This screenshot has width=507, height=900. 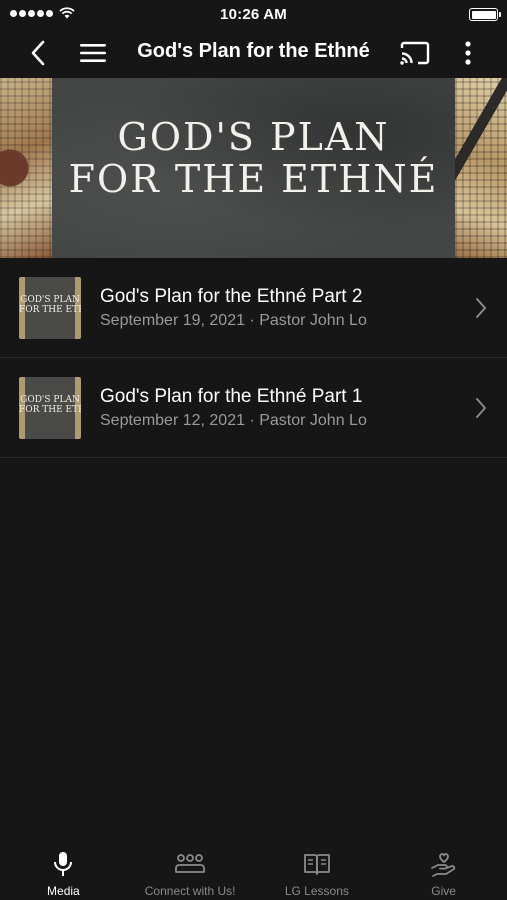 I want to click on book-icon, so click(x=316, y=864).